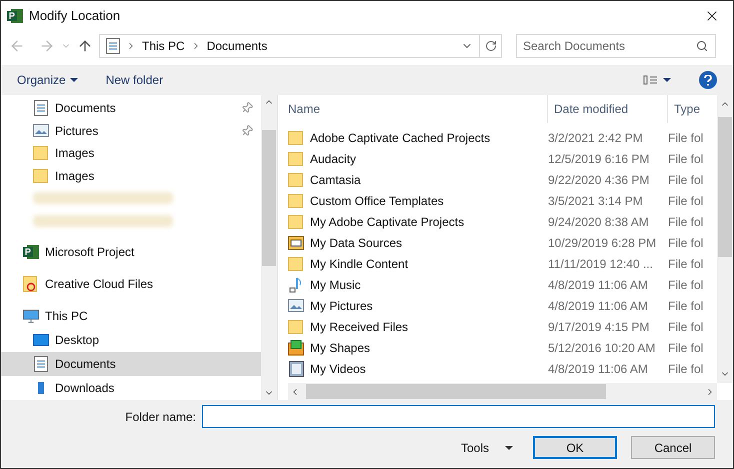  I want to click on file-row: My Videos 4/8/2019 11:06 AM File fol, so click(502, 368).